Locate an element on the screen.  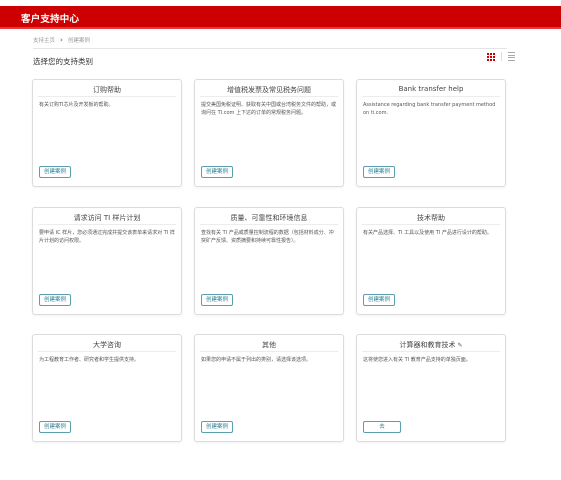
card-title: 计算器和教育技术 ✎ is located at coordinates (431, 345).